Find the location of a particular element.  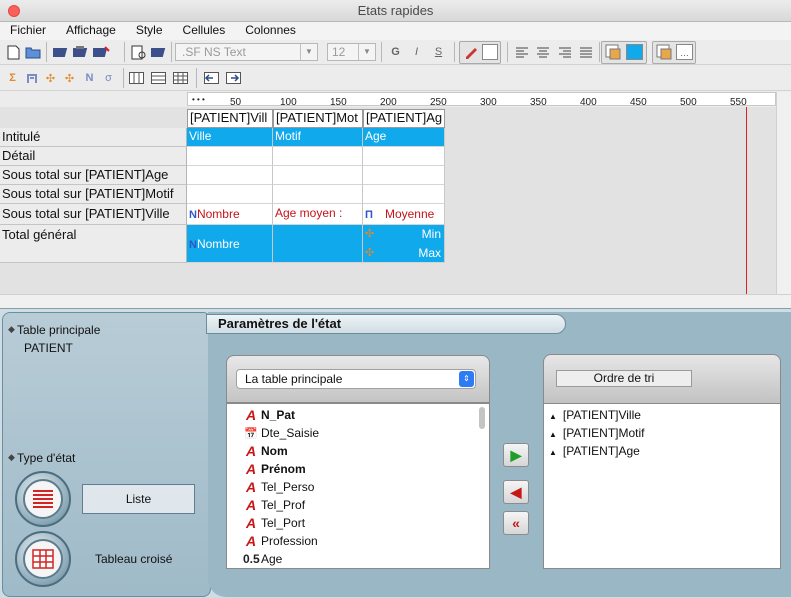

align-center-icon is located at coordinates (542, 52).